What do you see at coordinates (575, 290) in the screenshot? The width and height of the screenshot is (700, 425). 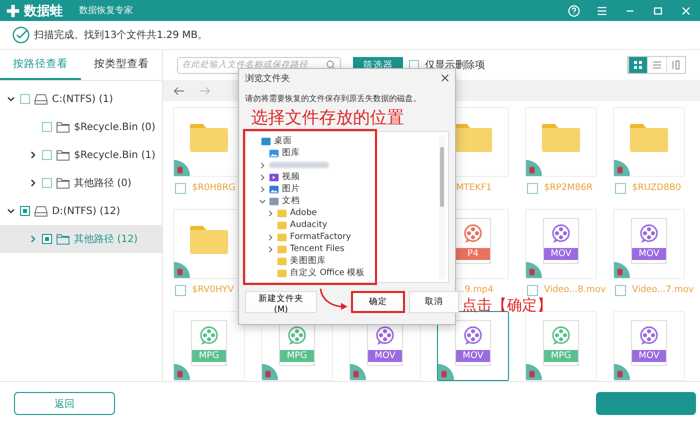 I see `file-name: Video...8.mov` at bounding box center [575, 290].